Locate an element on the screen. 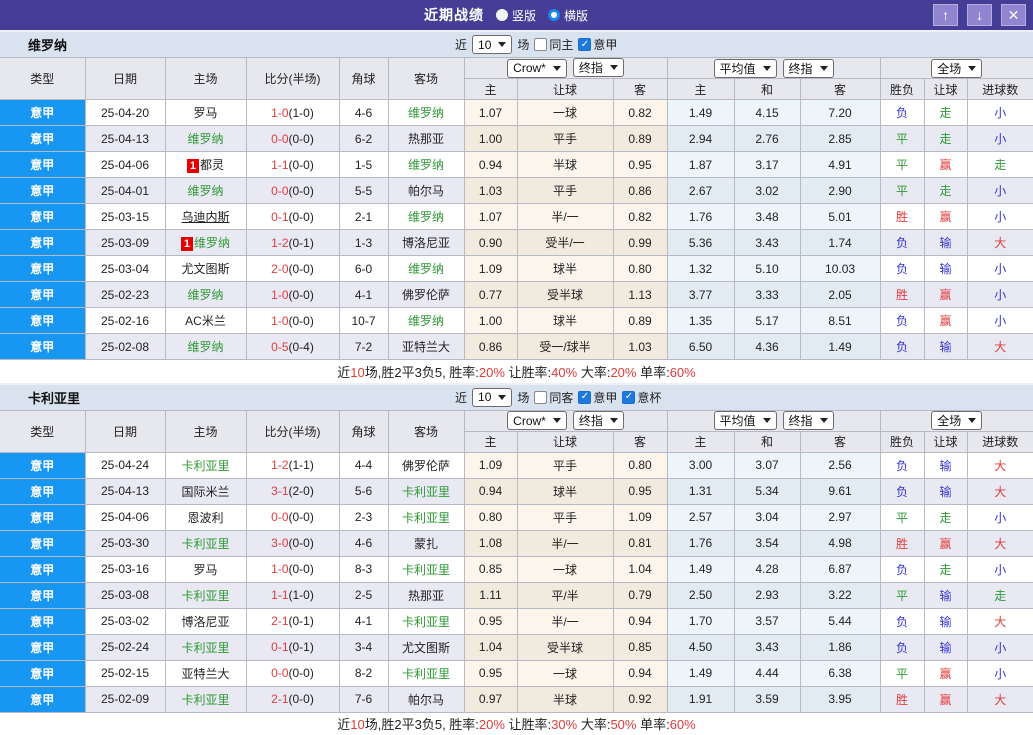 The height and width of the screenshot is (735, 1033). summary-segment: 让胜率: is located at coordinates (528, 724).